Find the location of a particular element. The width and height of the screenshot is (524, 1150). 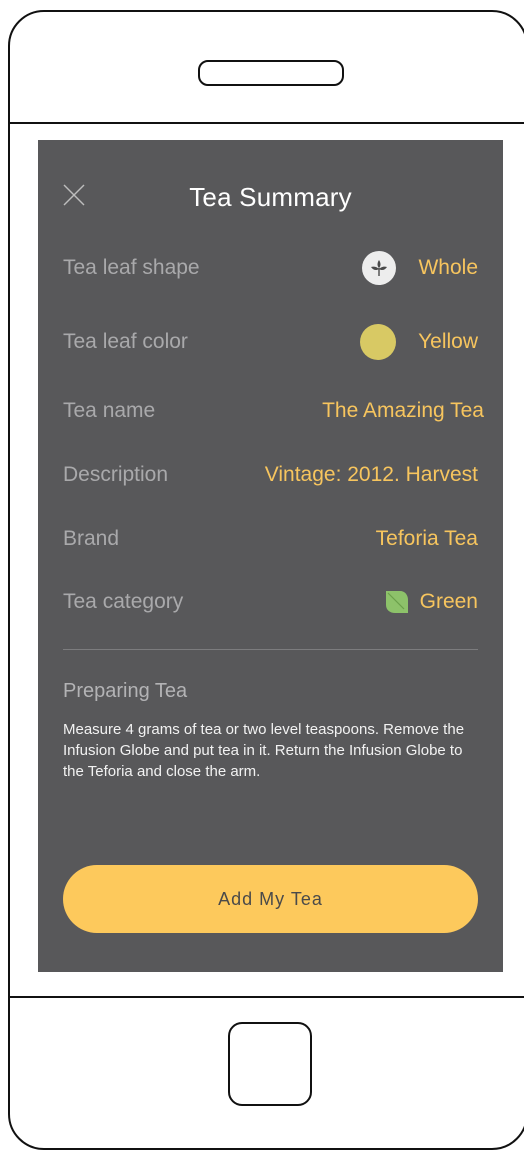

row-value: Whole is located at coordinates (420, 268).